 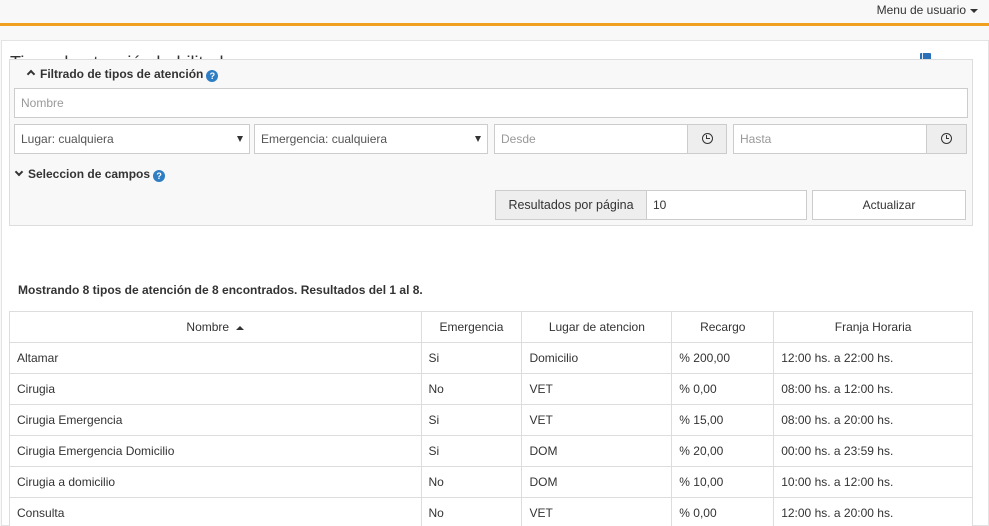 I want to click on emergencia-select: Emergencia: cualquiera, so click(x=371, y=139).